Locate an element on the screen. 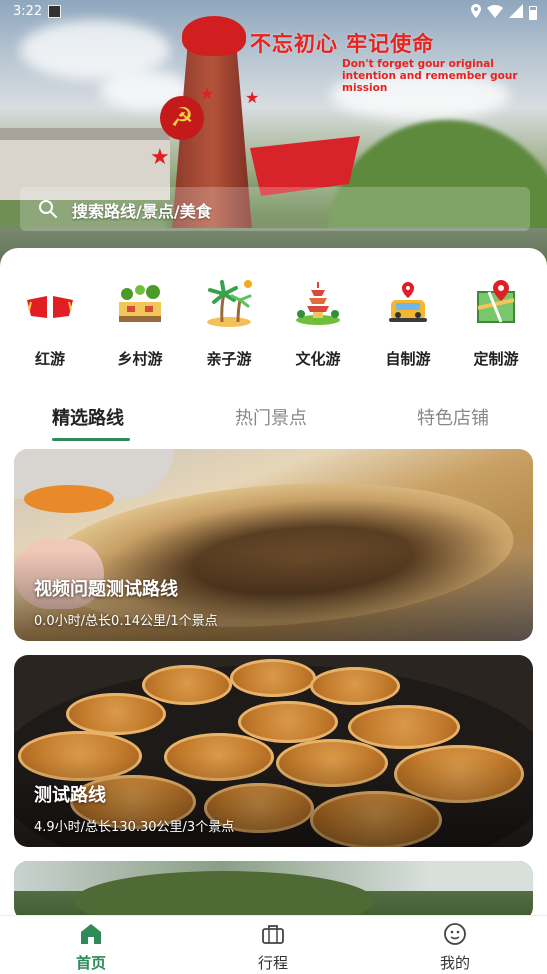 The width and height of the screenshot is (547, 974). nav-mine: 我的 is located at coordinates (455, 947).